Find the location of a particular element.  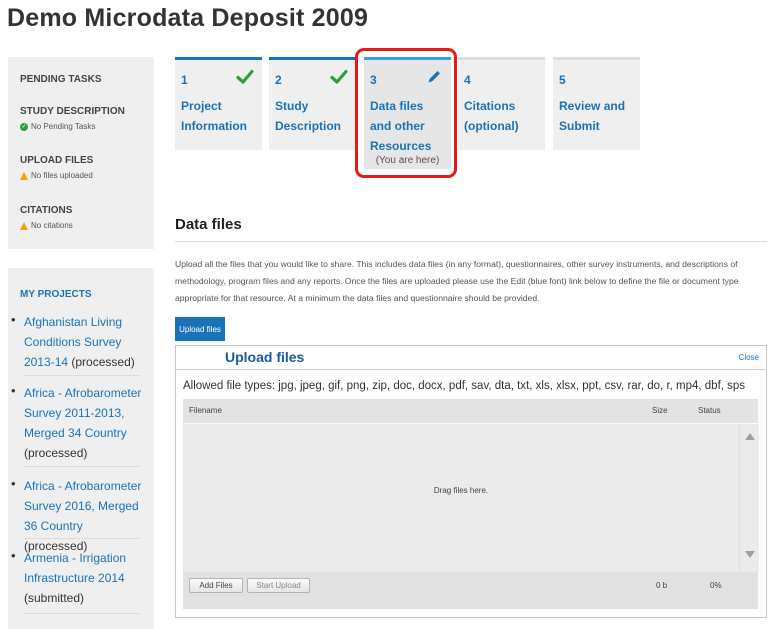

task-citations: CITATIONS is located at coordinates (46, 210).